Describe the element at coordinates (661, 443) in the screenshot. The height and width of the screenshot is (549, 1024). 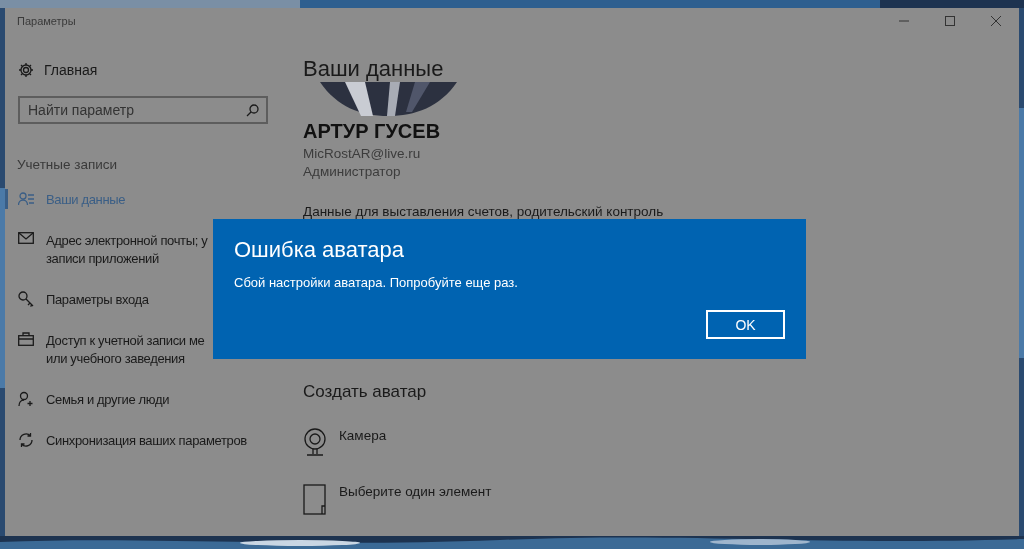
I see `avatar-option: Камера` at that location.